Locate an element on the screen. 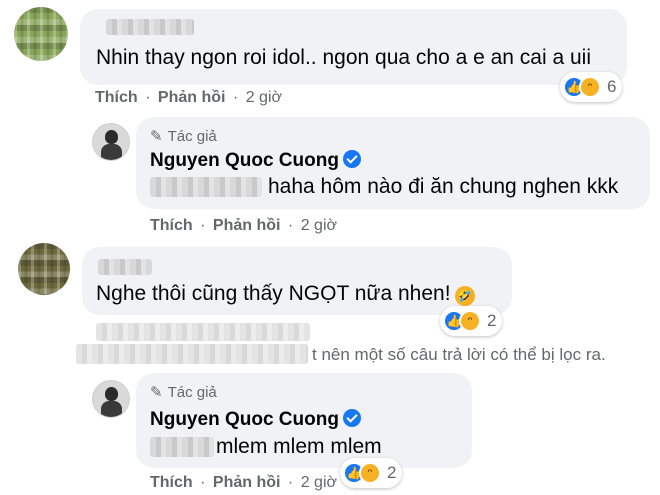 The height and width of the screenshot is (495, 660). rofl-emoji-icon: 🤣 is located at coordinates (464, 296).